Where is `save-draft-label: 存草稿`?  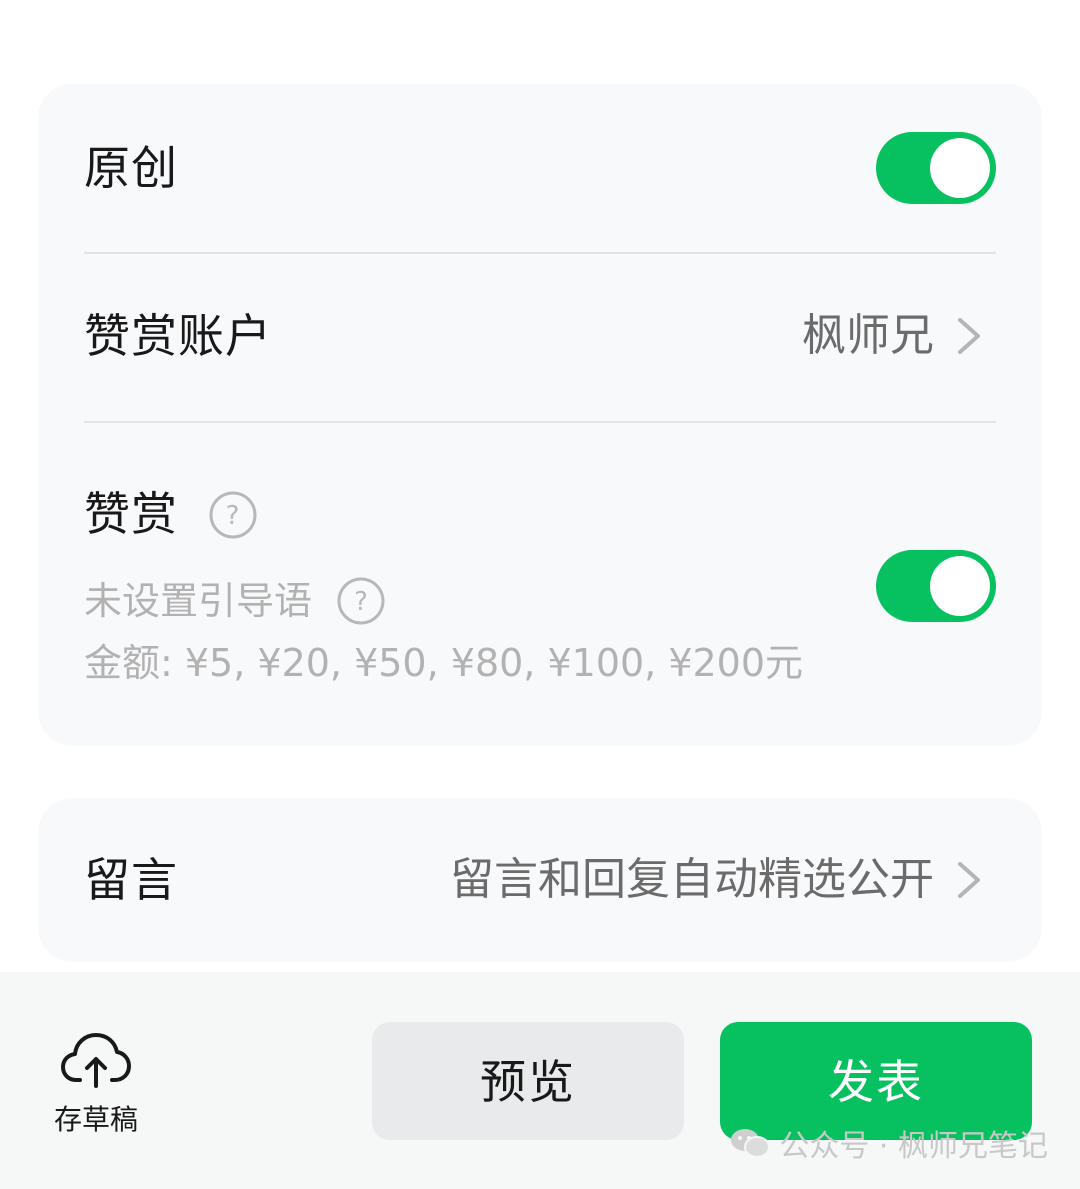 save-draft-label: 存草稿 is located at coordinates (95, 1119).